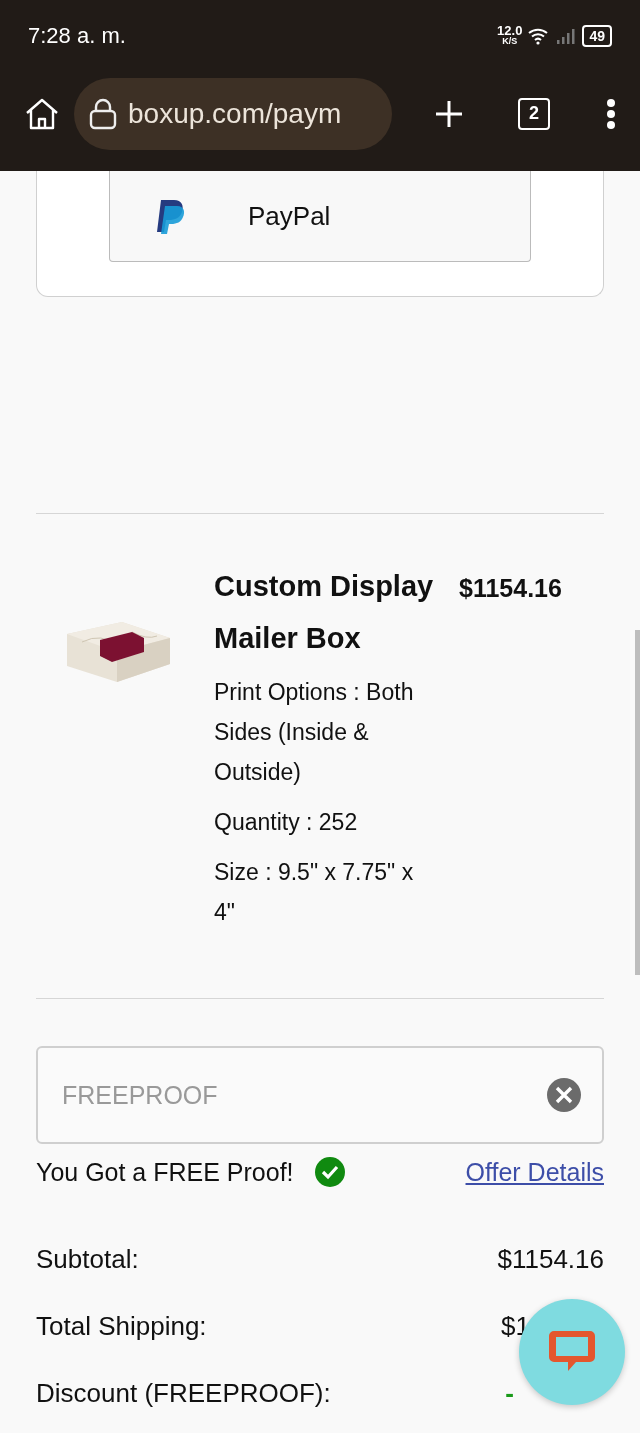 This screenshot has height=1433, width=640. Describe the element at coordinates (597, 36) in the screenshot. I see `battery-indicator: 49` at that location.